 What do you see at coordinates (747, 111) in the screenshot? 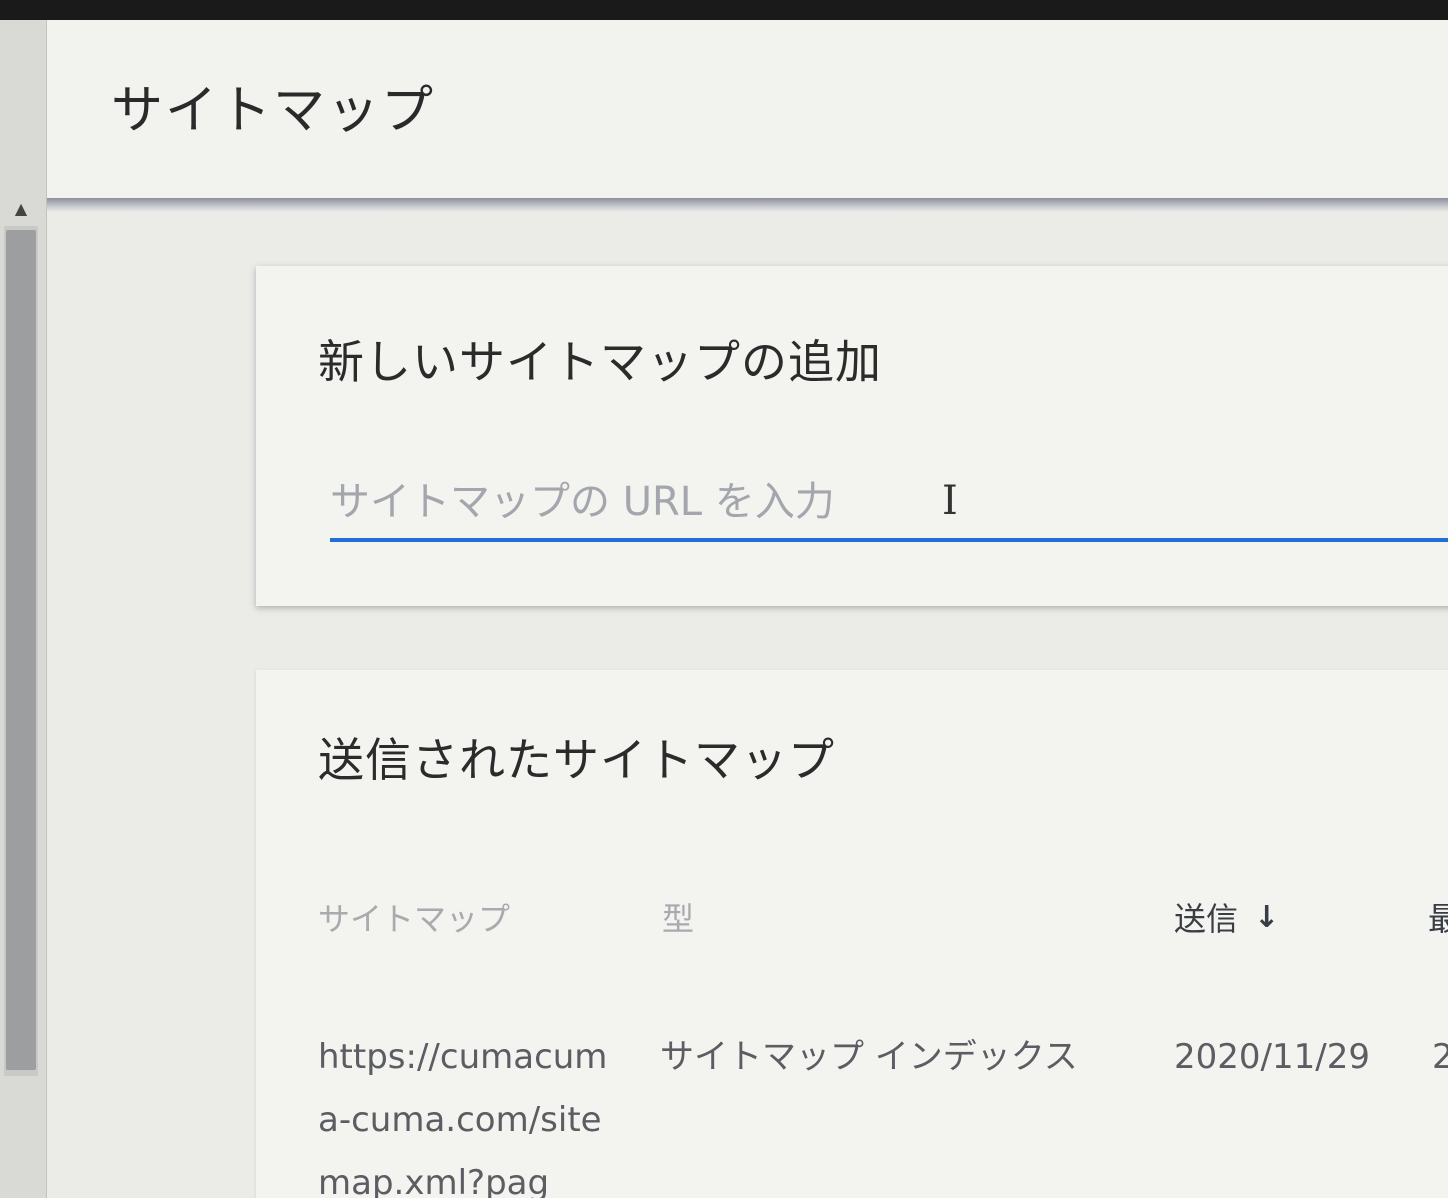
I see `app-header: サイトマップ` at bounding box center [747, 111].